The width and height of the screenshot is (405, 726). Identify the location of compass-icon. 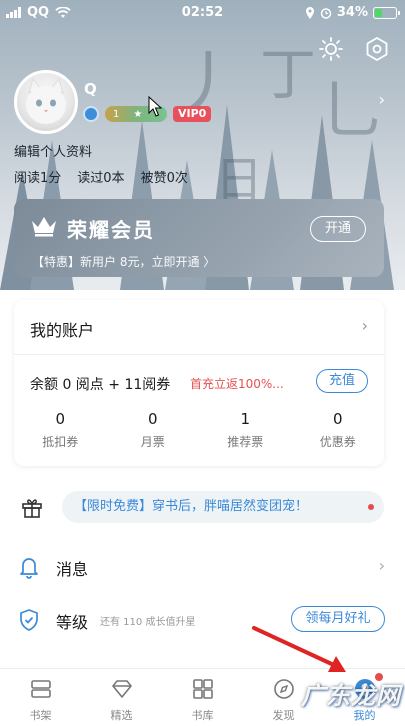
(283, 689).